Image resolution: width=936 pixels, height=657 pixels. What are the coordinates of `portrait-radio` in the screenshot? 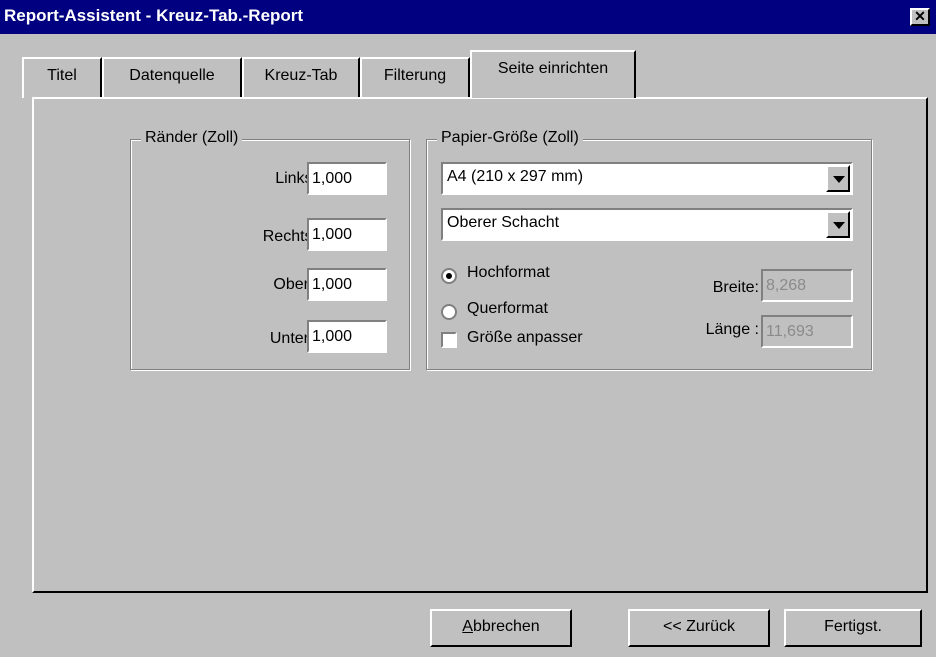 It's located at (449, 276).